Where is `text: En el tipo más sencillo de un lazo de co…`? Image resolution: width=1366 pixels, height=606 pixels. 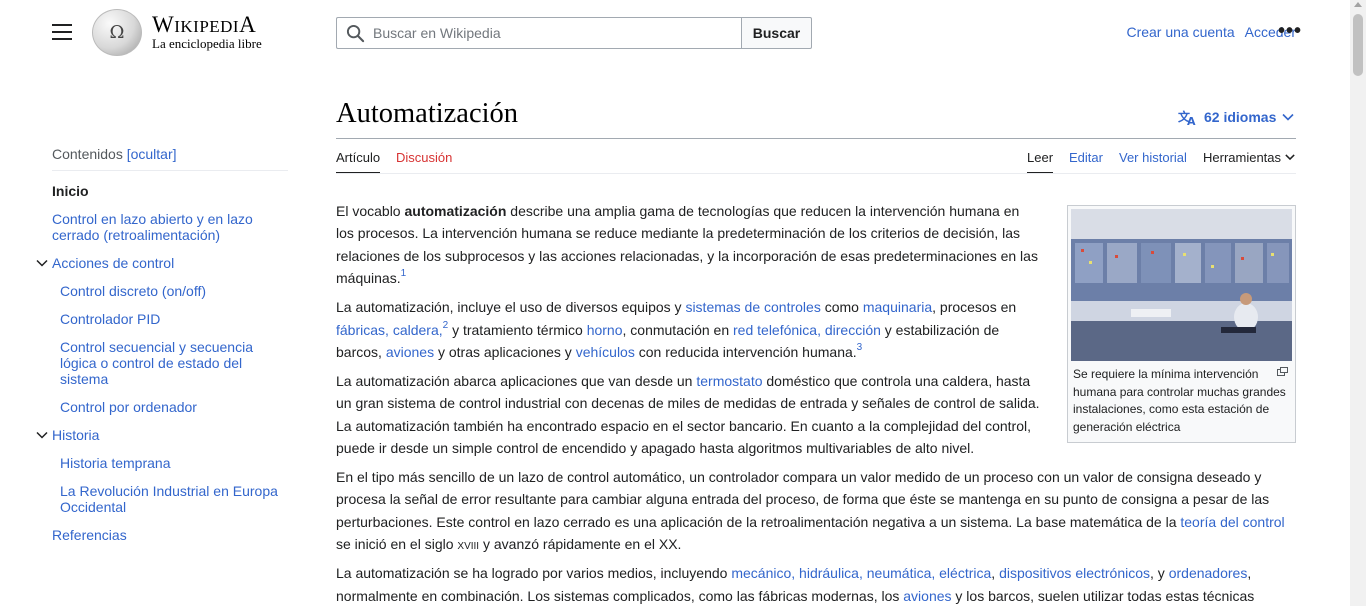
text: En el tipo más sencillo de un lazo de co… is located at coordinates (803, 499).